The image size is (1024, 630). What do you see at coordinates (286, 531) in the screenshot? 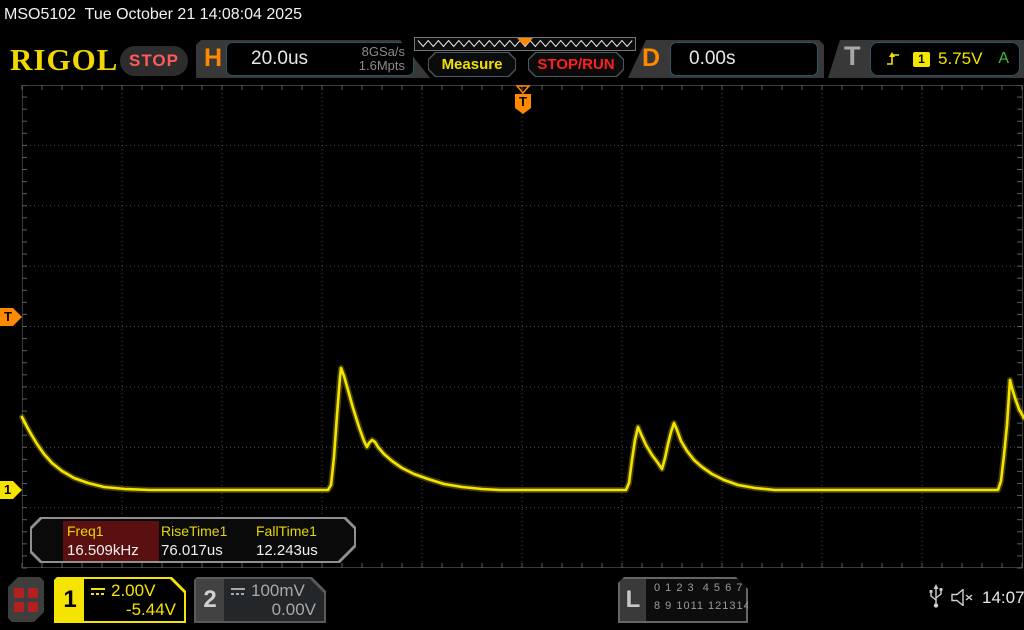
I see `measurement-label-falltime1: FallTime1` at bounding box center [286, 531].